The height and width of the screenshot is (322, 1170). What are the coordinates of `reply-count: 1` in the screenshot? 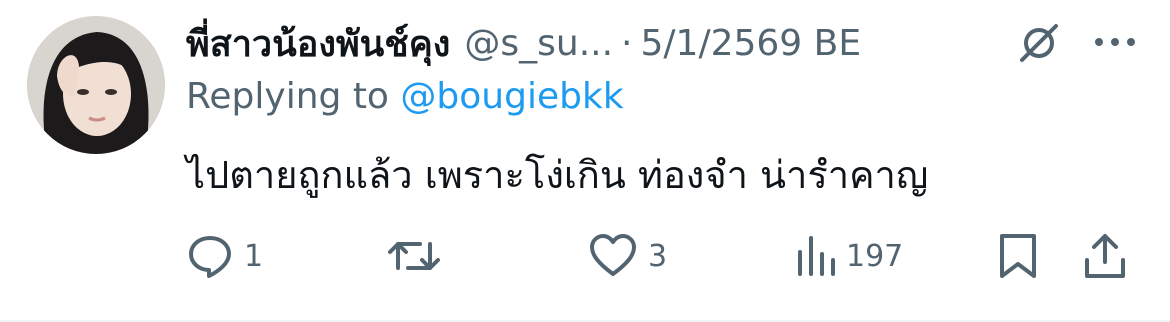 It's located at (254, 256).